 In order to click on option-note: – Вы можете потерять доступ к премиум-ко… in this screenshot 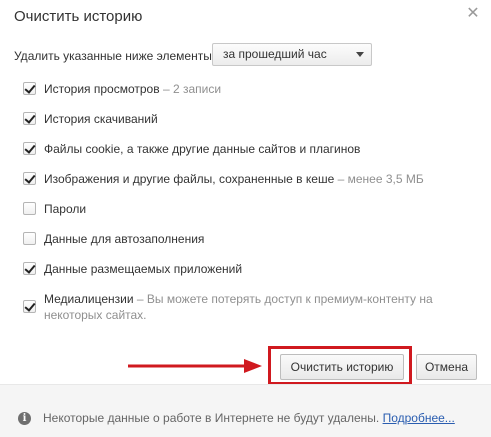, I will do `click(284, 299)`.